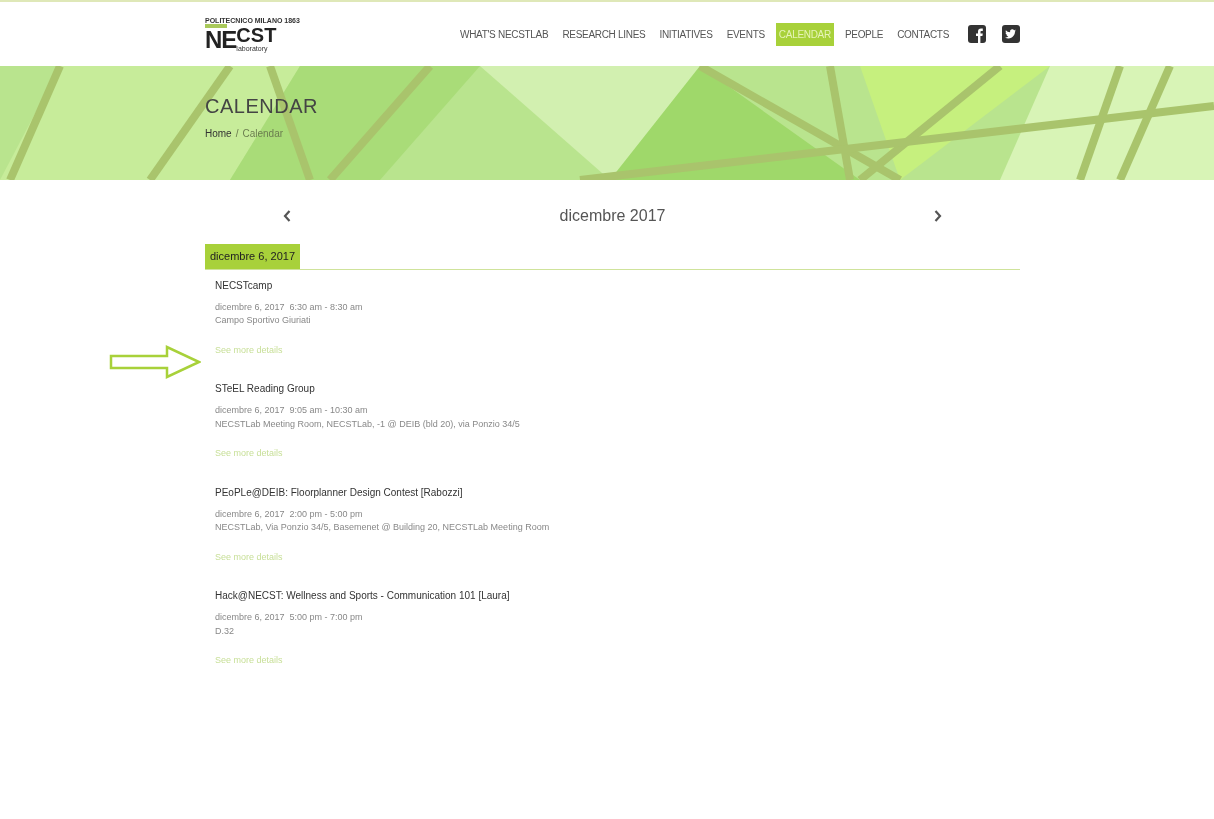 Image resolution: width=1214 pixels, height=819 pixels. What do you see at coordinates (289, 617) in the screenshot?
I see `event-time: dicembre 6, 2017 5:00 pm - 7:00 pm` at bounding box center [289, 617].